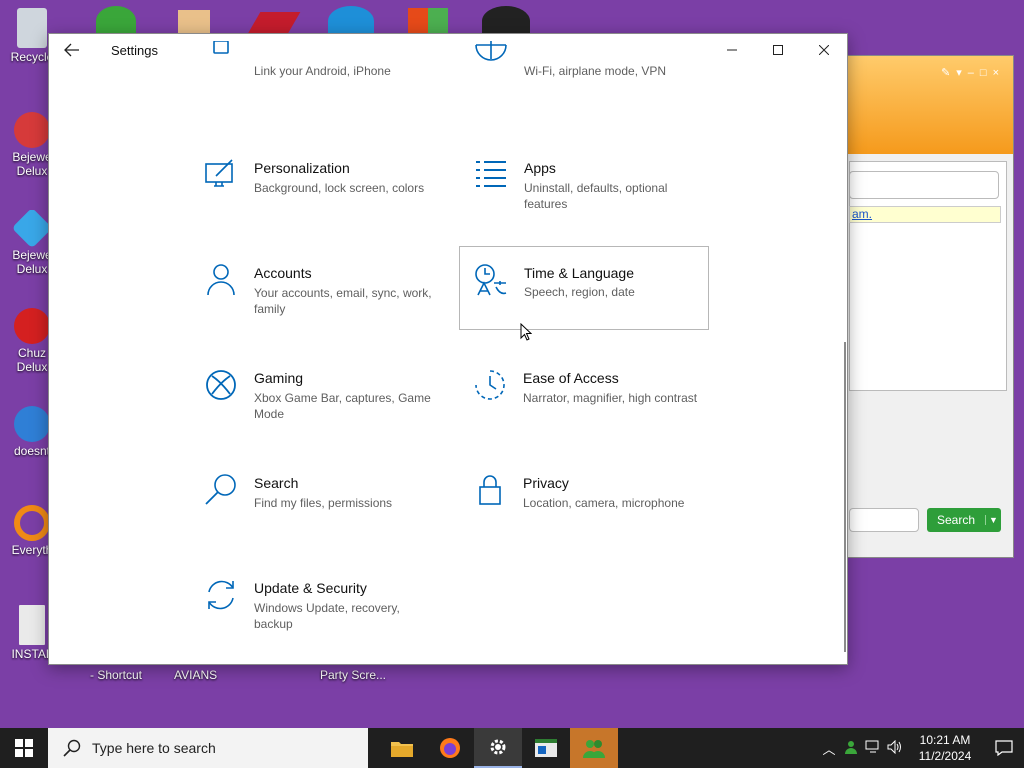 This screenshot has width=1024, height=768. What do you see at coordinates (945, 740) in the screenshot?
I see `clock-time: 10:21 AM` at bounding box center [945, 740].